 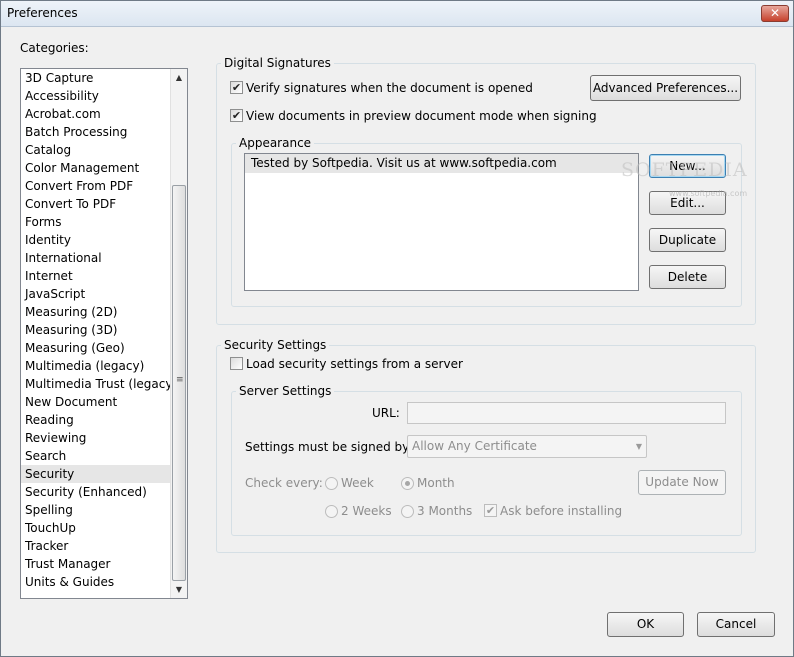 What do you see at coordinates (95, 420) in the screenshot?
I see `category-item: Reading` at bounding box center [95, 420].